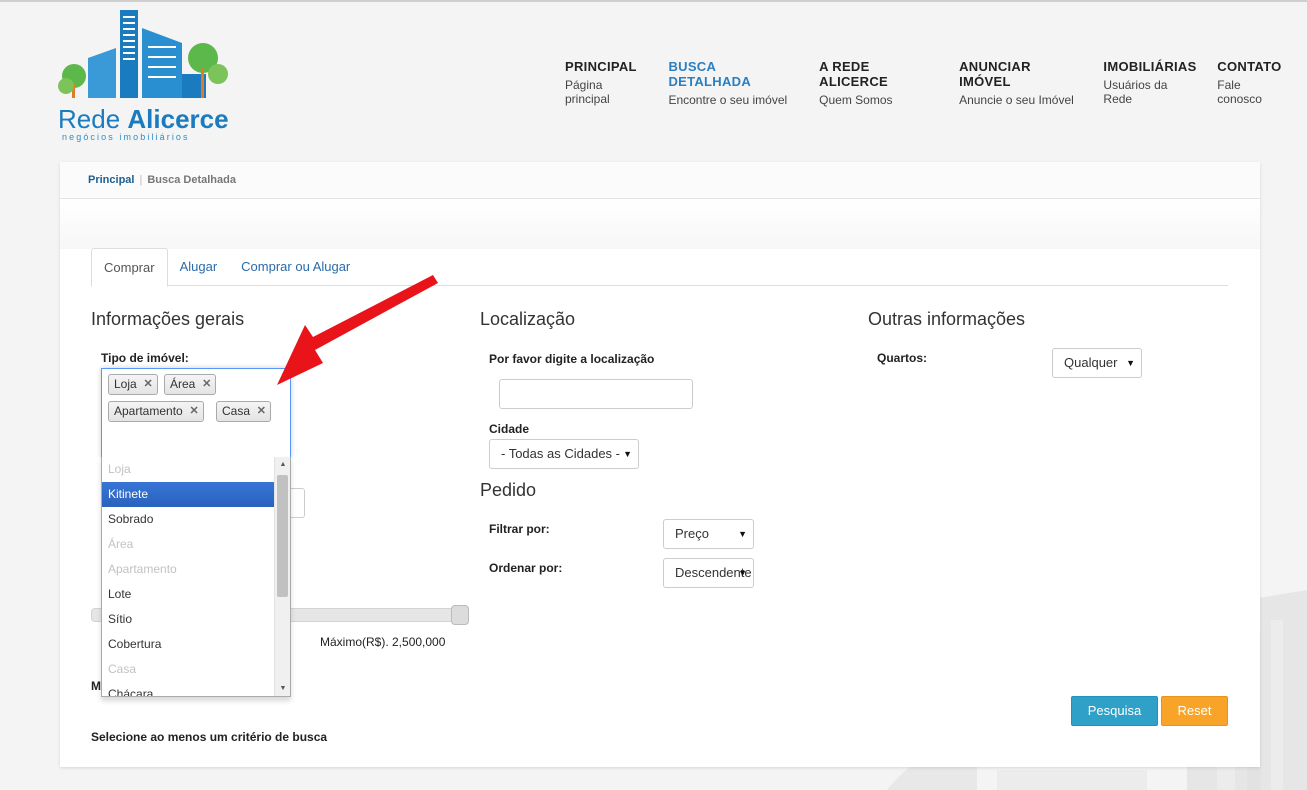 This screenshot has width=1307, height=790. Describe the element at coordinates (1239, 92) in the screenshot. I see `nav-subtitle: Fale conosco` at that location.